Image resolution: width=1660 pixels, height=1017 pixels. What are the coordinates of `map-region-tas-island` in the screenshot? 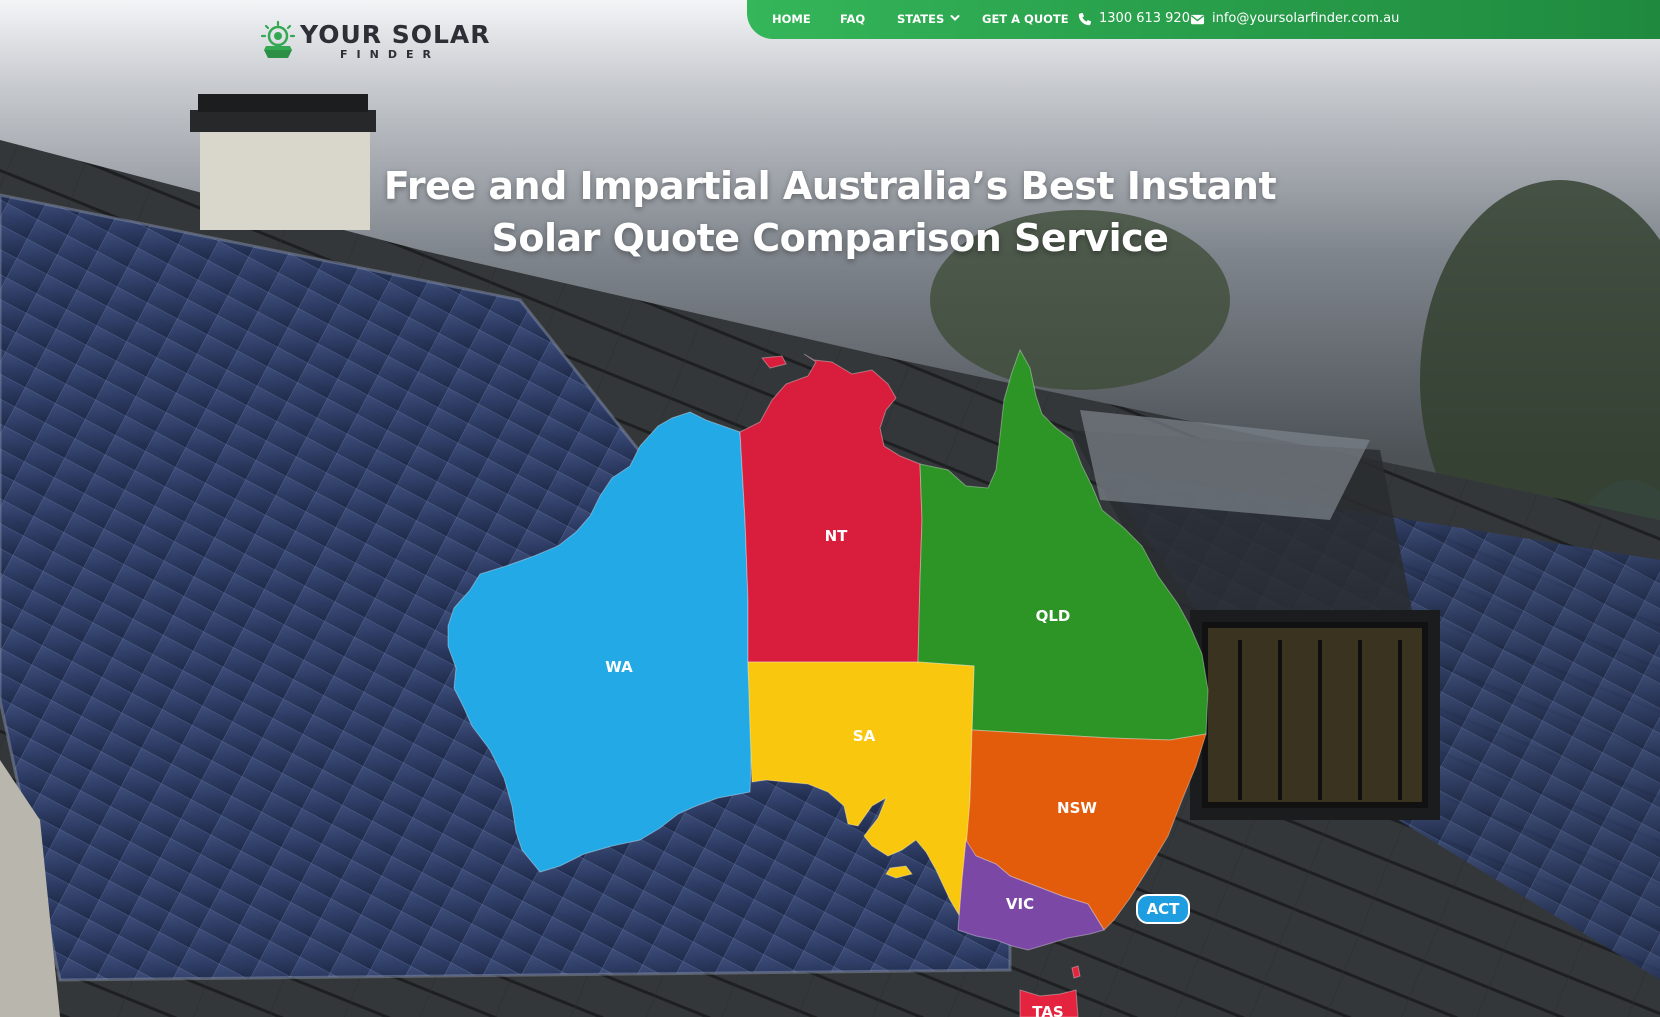 It's located at (1076, 972).